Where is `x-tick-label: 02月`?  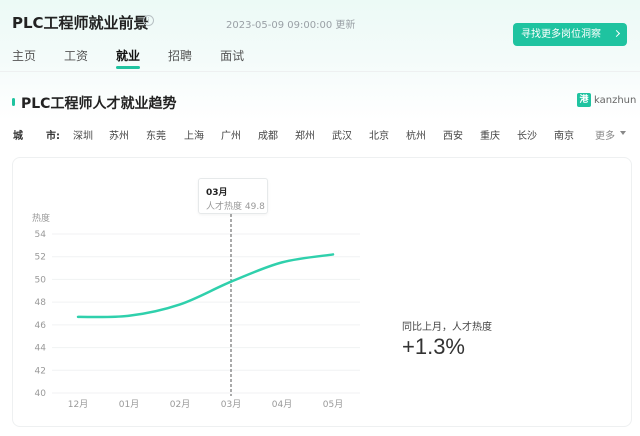
x-tick-label: 02月 is located at coordinates (180, 404).